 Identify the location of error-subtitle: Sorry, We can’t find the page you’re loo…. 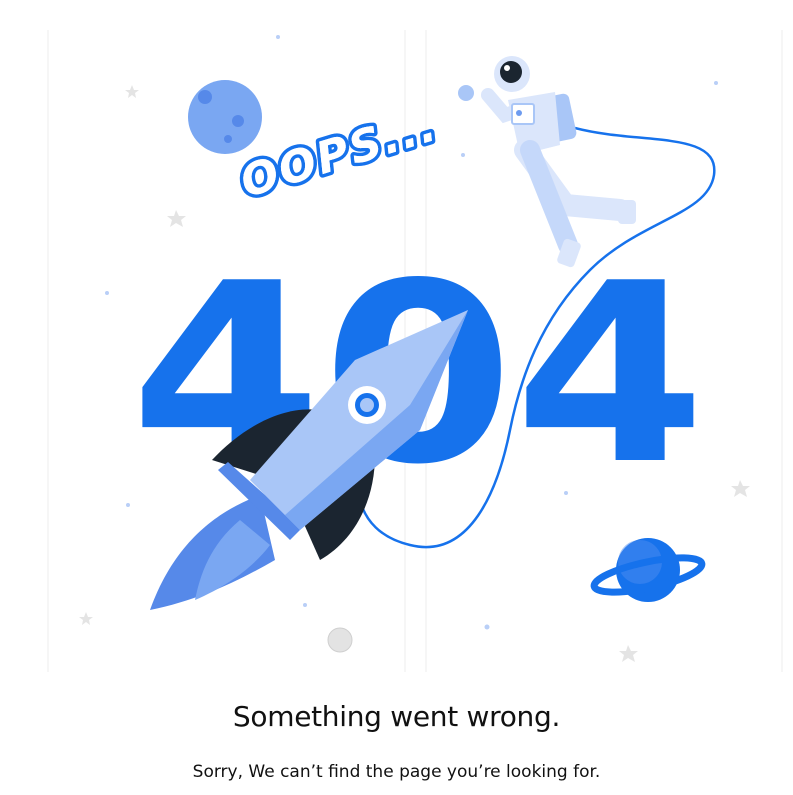
(396, 772).